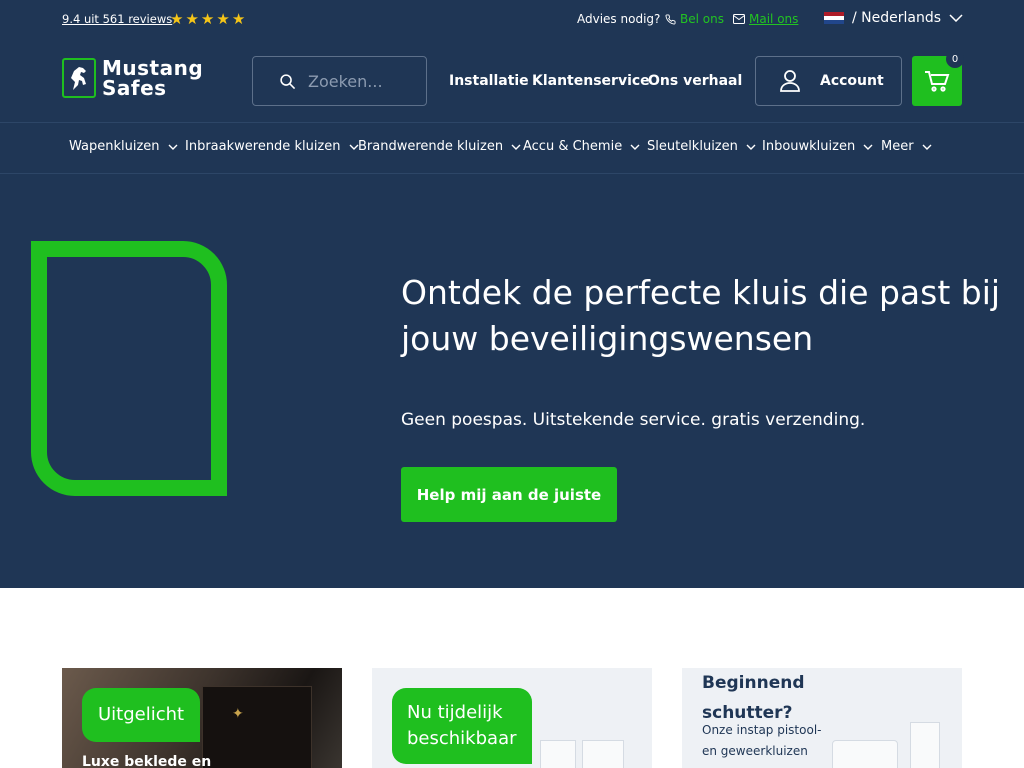  I want to click on category-meer: Meer, so click(906, 146).